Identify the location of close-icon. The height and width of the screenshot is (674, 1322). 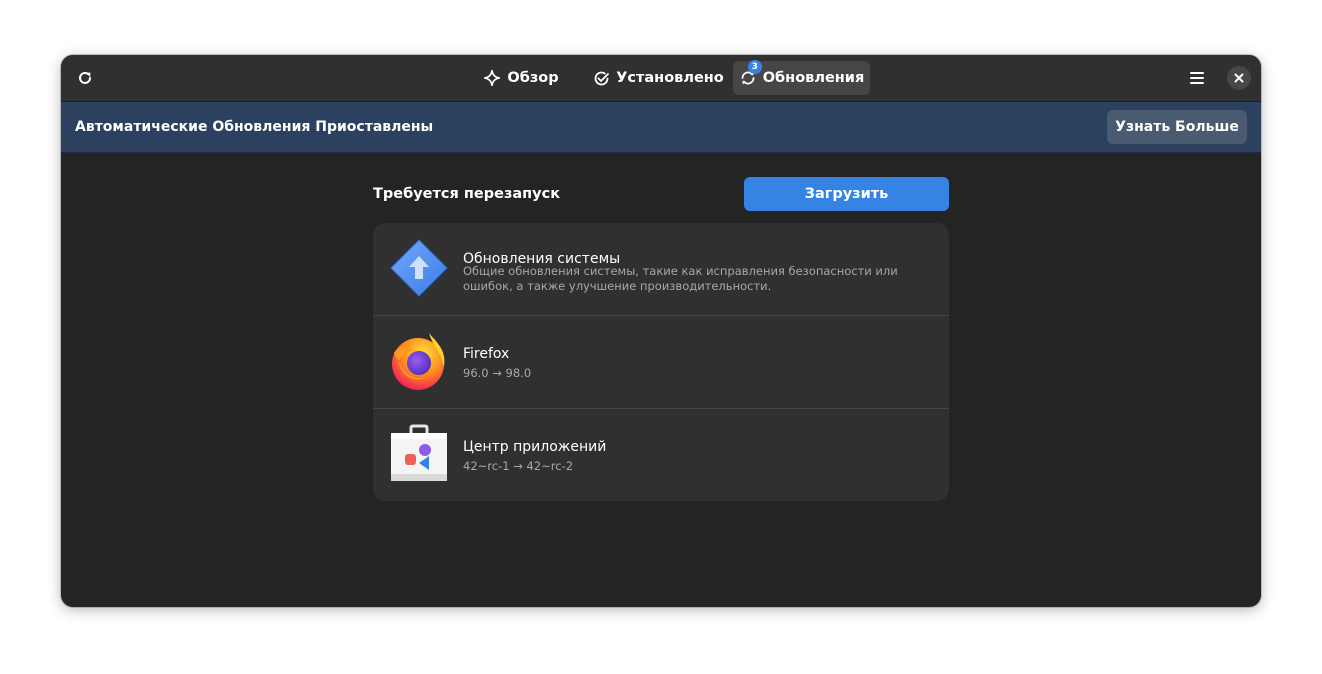
(1239, 78).